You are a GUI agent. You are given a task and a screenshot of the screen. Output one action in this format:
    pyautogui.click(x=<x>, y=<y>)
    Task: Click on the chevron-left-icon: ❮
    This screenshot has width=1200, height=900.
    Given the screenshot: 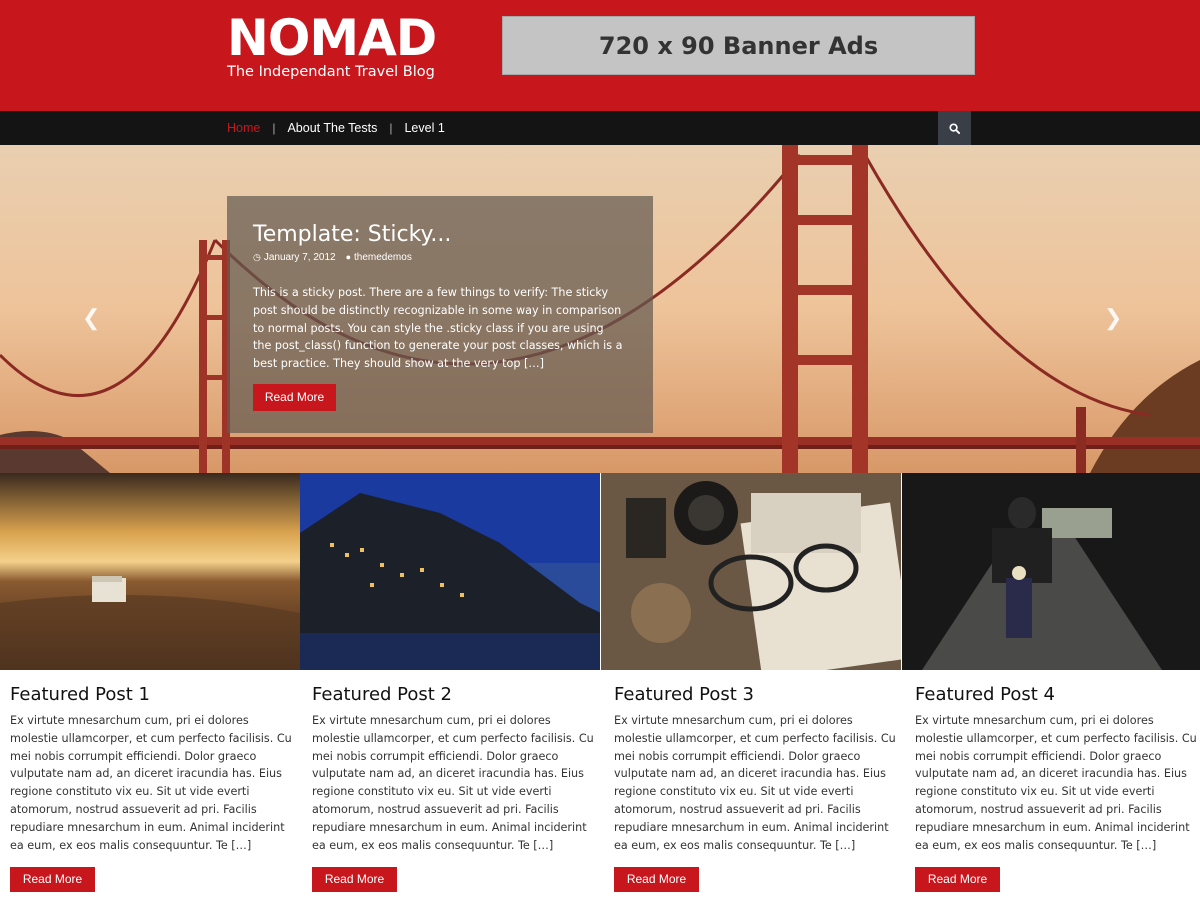 What is the action you would take?
    pyautogui.click(x=91, y=318)
    